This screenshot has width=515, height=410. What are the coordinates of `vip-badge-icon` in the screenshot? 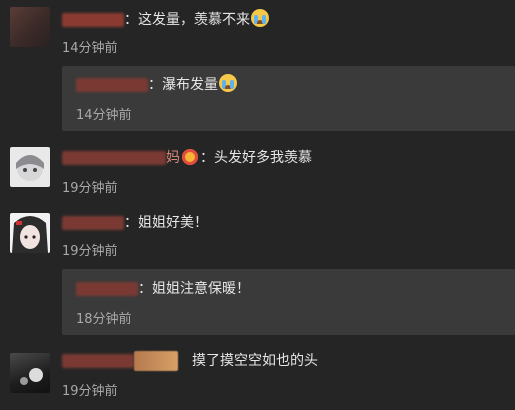 It's located at (190, 157).